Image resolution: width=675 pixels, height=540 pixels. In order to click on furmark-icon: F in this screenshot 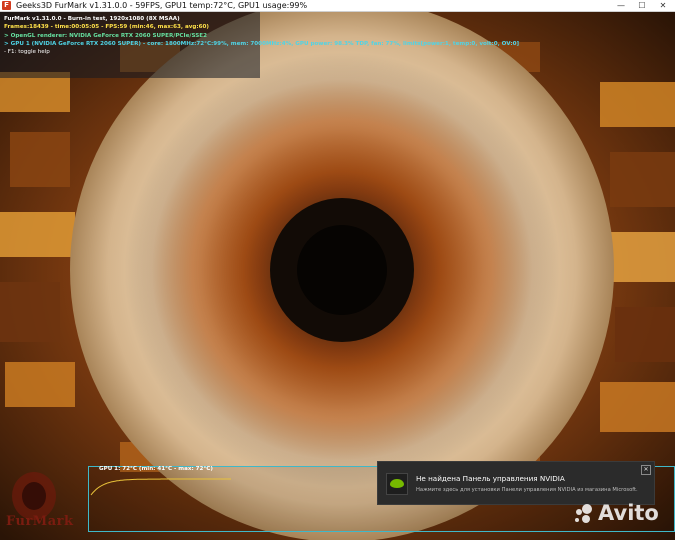, I will do `click(6, 5)`.